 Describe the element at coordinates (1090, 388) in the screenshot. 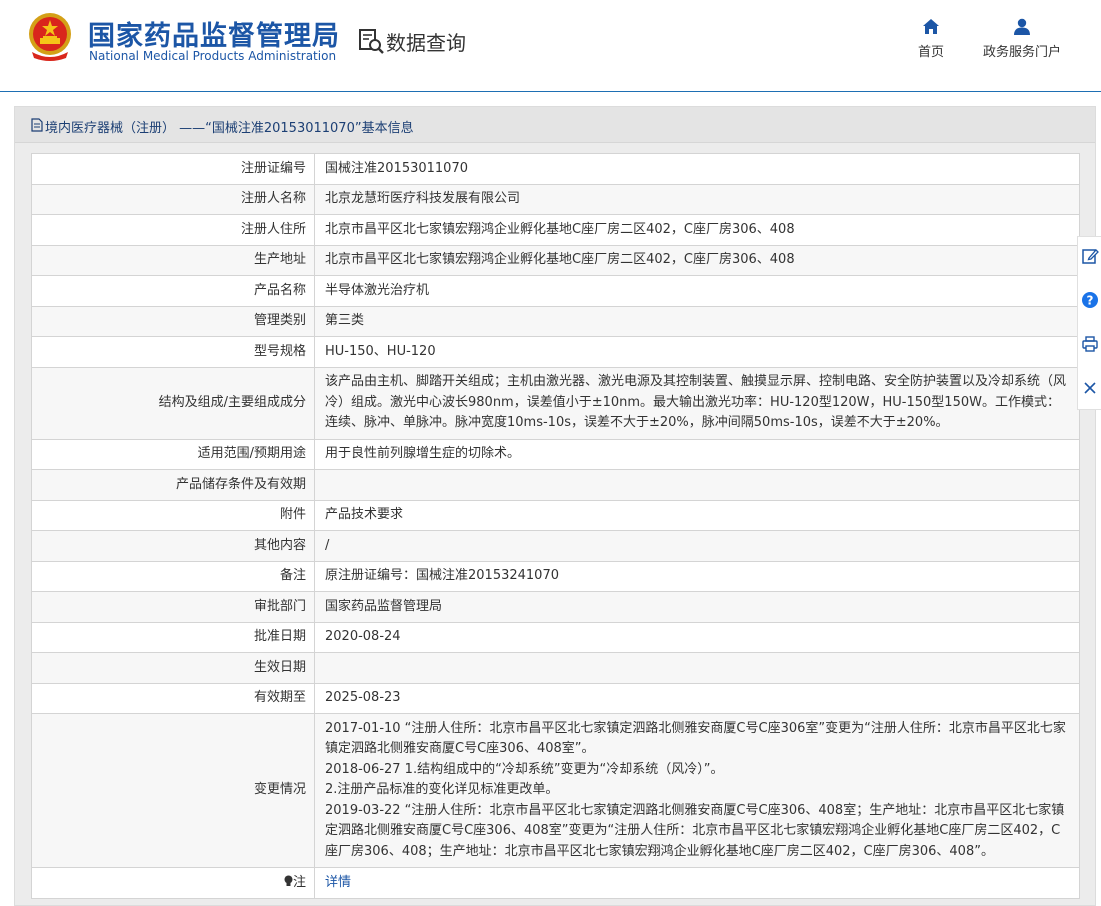

I see `close-icon` at that location.